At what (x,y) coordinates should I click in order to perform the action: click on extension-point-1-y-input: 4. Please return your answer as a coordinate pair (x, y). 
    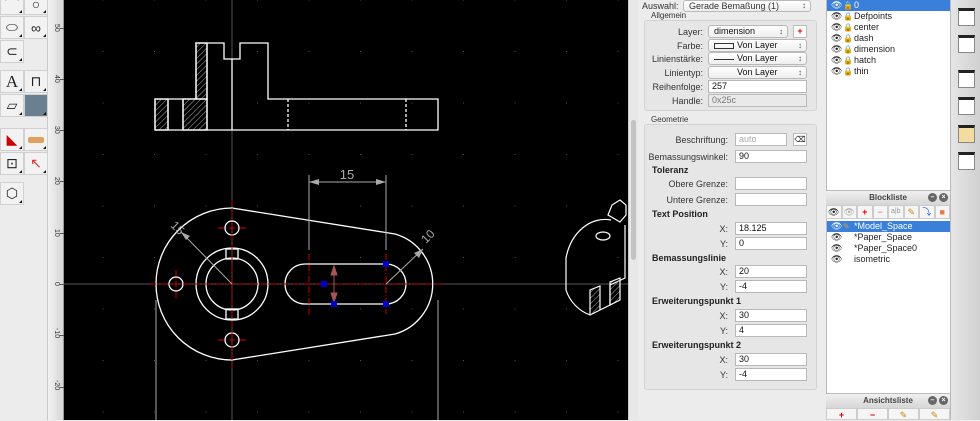
    Looking at the image, I should click on (771, 330).